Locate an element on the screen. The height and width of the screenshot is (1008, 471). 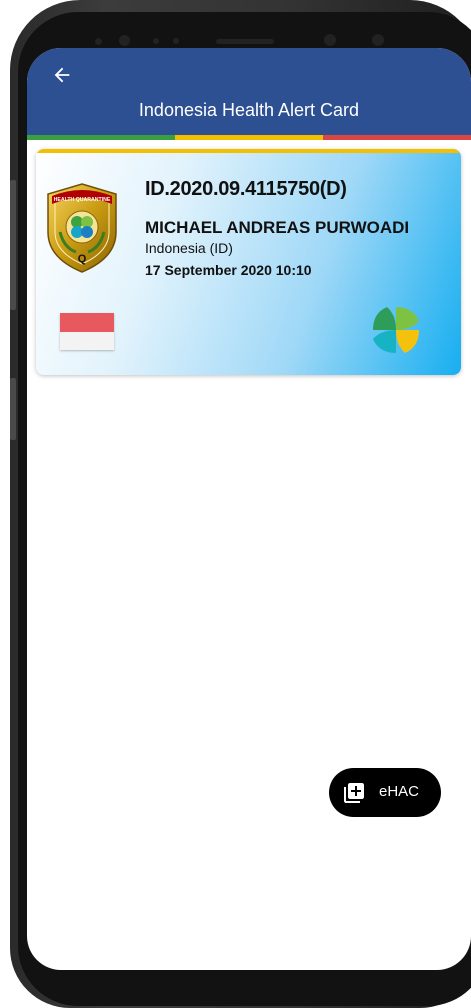
page-title: Indonesia Health Alert Card is located at coordinates (249, 110).